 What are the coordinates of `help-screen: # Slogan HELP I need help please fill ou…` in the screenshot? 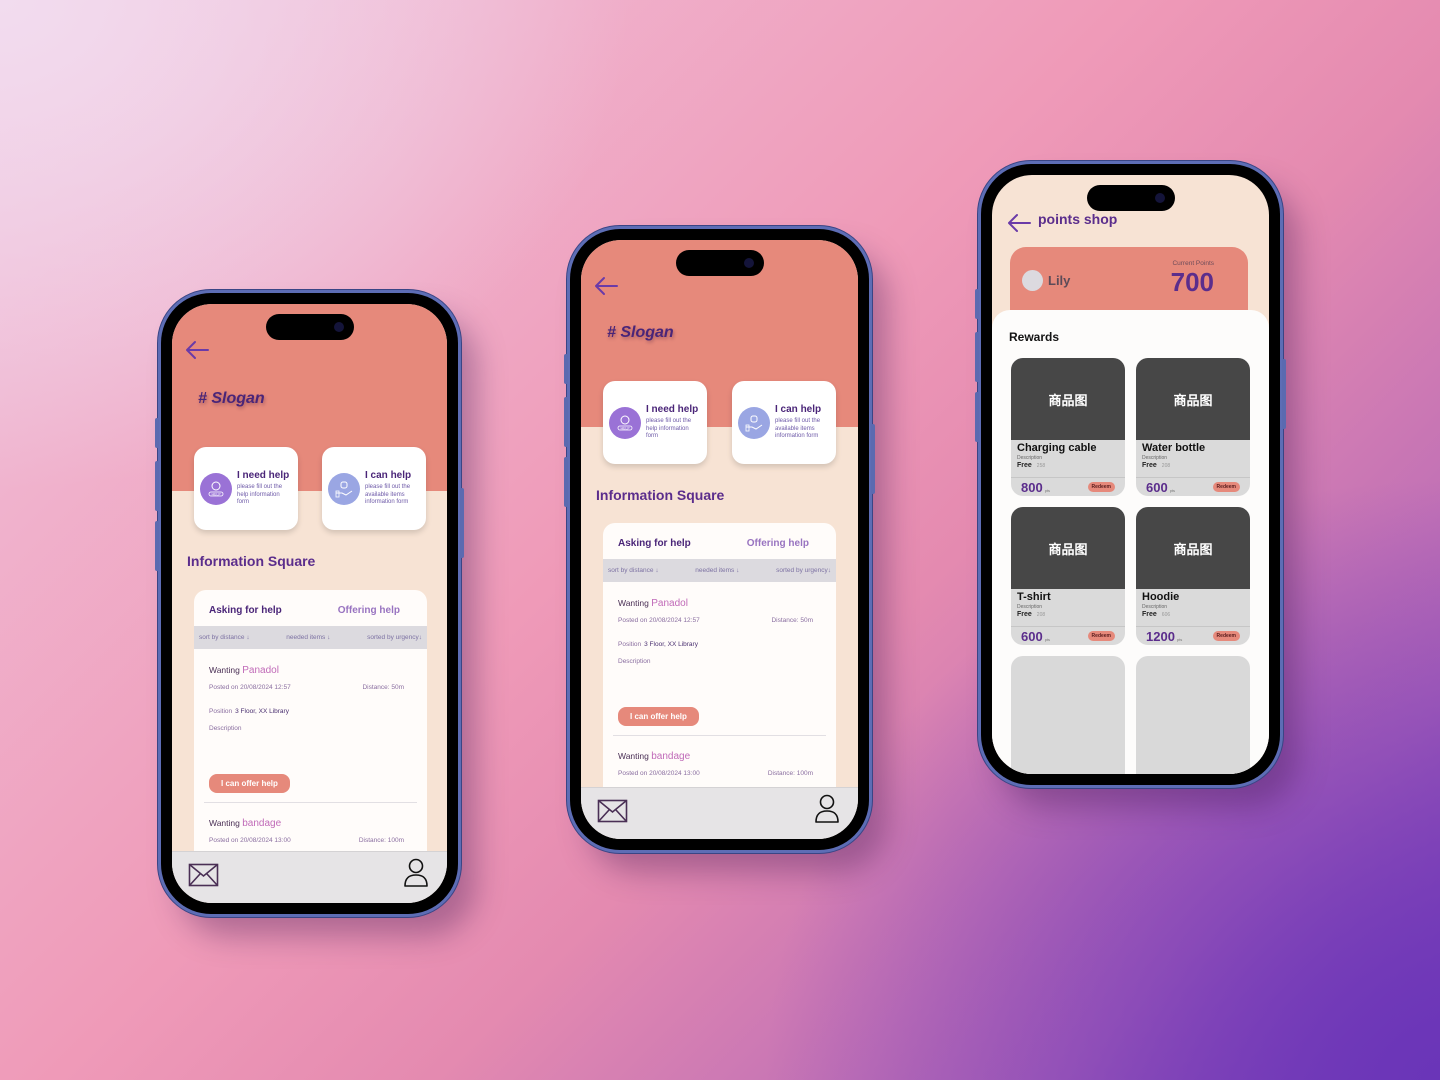 It's located at (719, 539).